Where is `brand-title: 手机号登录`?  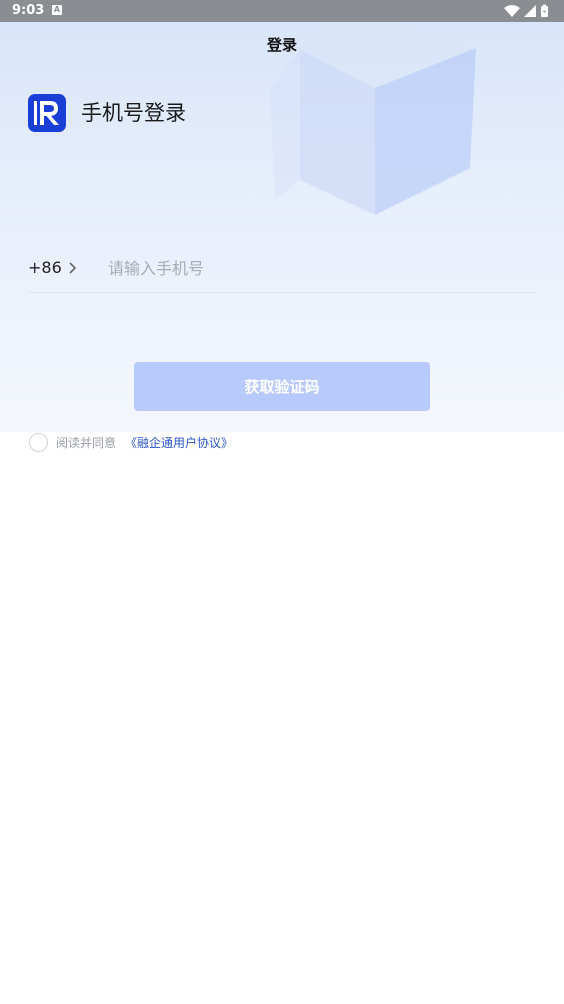 brand-title: 手机号登录 is located at coordinates (133, 113).